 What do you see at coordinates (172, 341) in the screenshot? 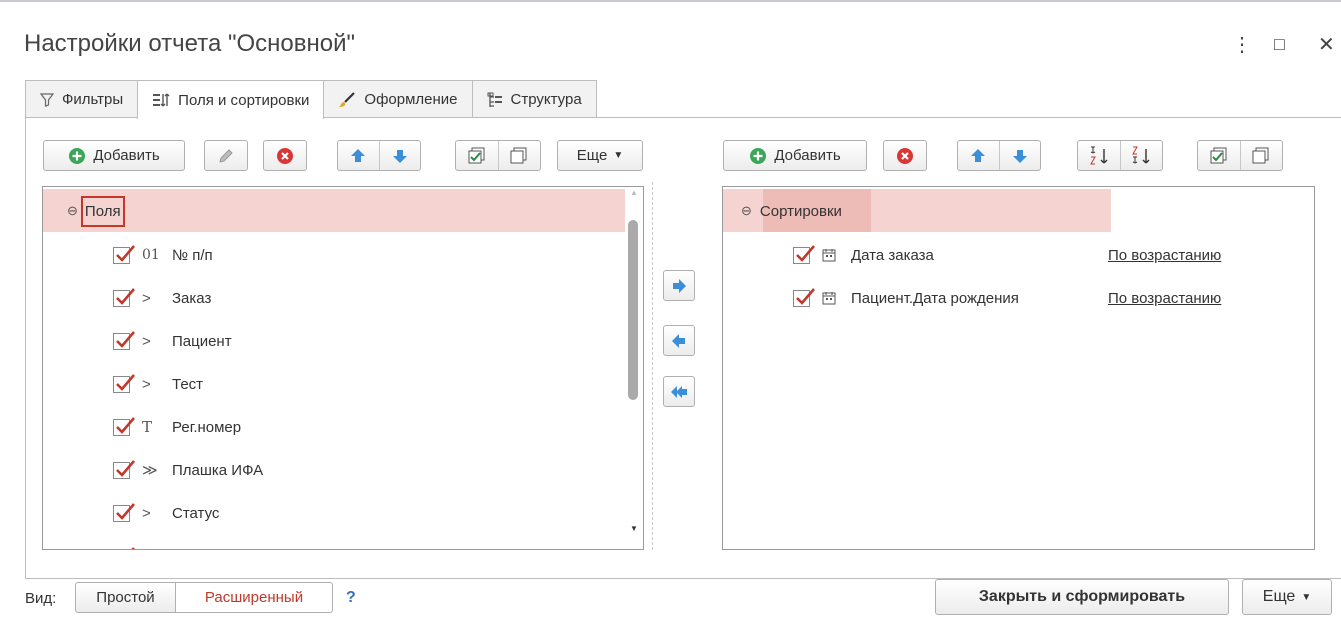
I see `field-row: > Пациент` at bounding box center [172, 341].